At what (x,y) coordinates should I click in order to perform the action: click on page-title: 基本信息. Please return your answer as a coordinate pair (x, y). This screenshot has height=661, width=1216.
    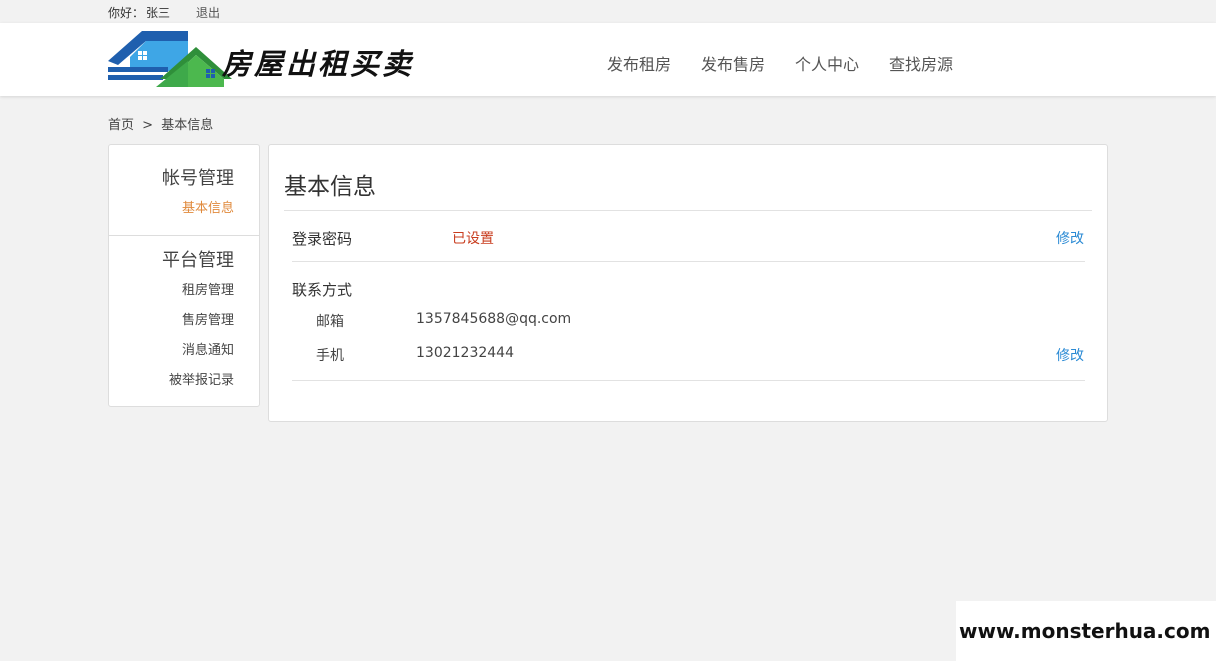
    Looking at the image, I should click on (330, 187).